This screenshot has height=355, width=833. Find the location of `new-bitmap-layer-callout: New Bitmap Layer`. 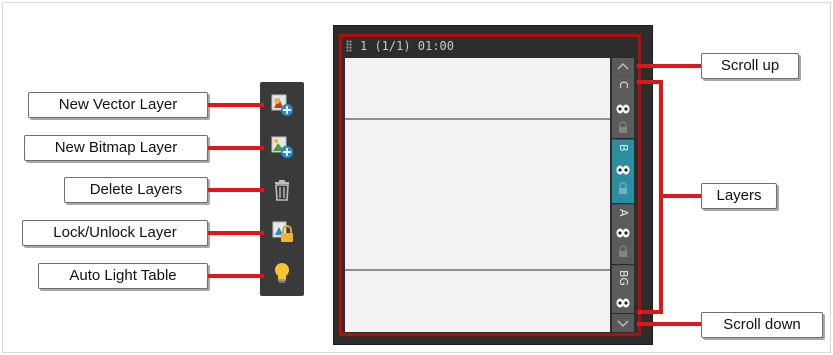

new-bitmap-layer-callout: New Bitmap Layer is located at coordinates (116, 148).